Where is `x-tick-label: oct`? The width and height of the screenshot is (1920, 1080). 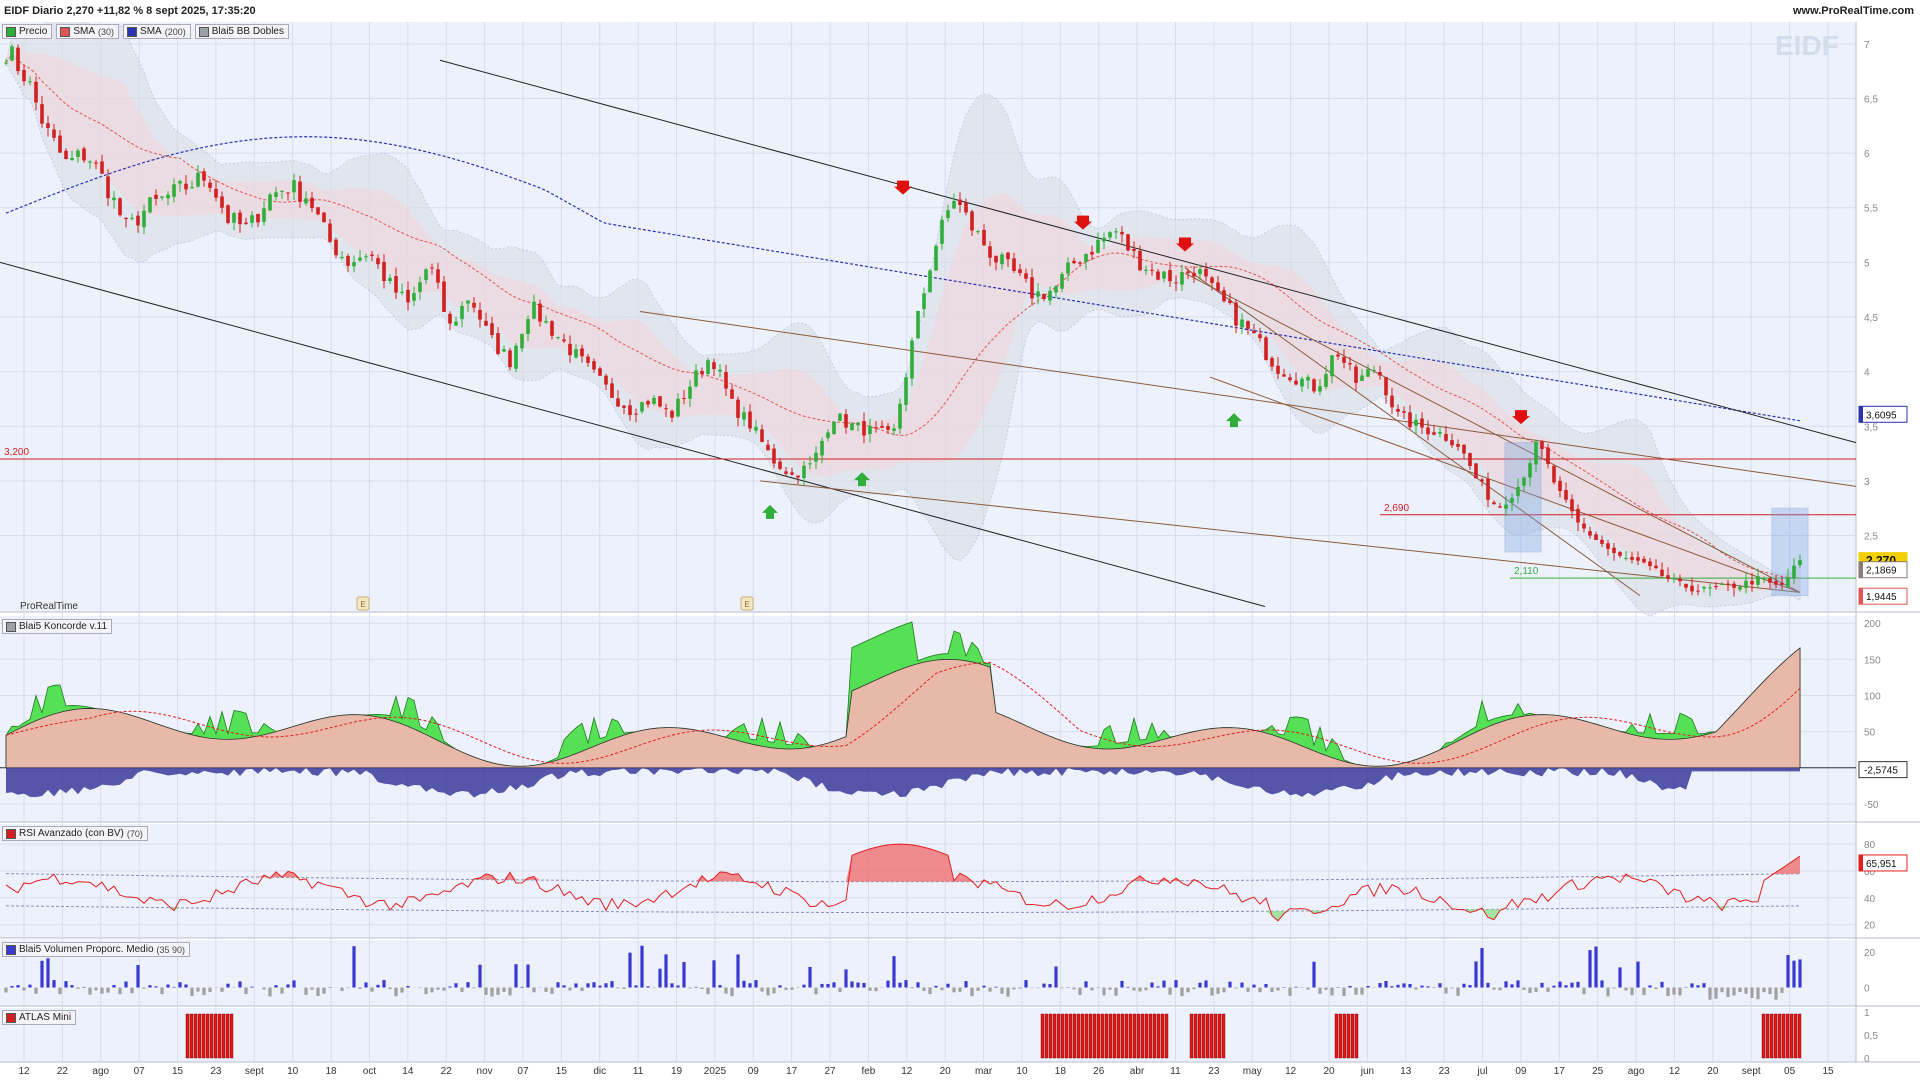 x-tick-label: oct is located at coordinates (370, 1071).